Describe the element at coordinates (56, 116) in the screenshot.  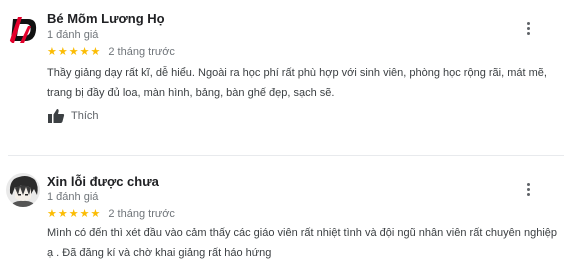
I see `thumbs-up-icon` at that location.